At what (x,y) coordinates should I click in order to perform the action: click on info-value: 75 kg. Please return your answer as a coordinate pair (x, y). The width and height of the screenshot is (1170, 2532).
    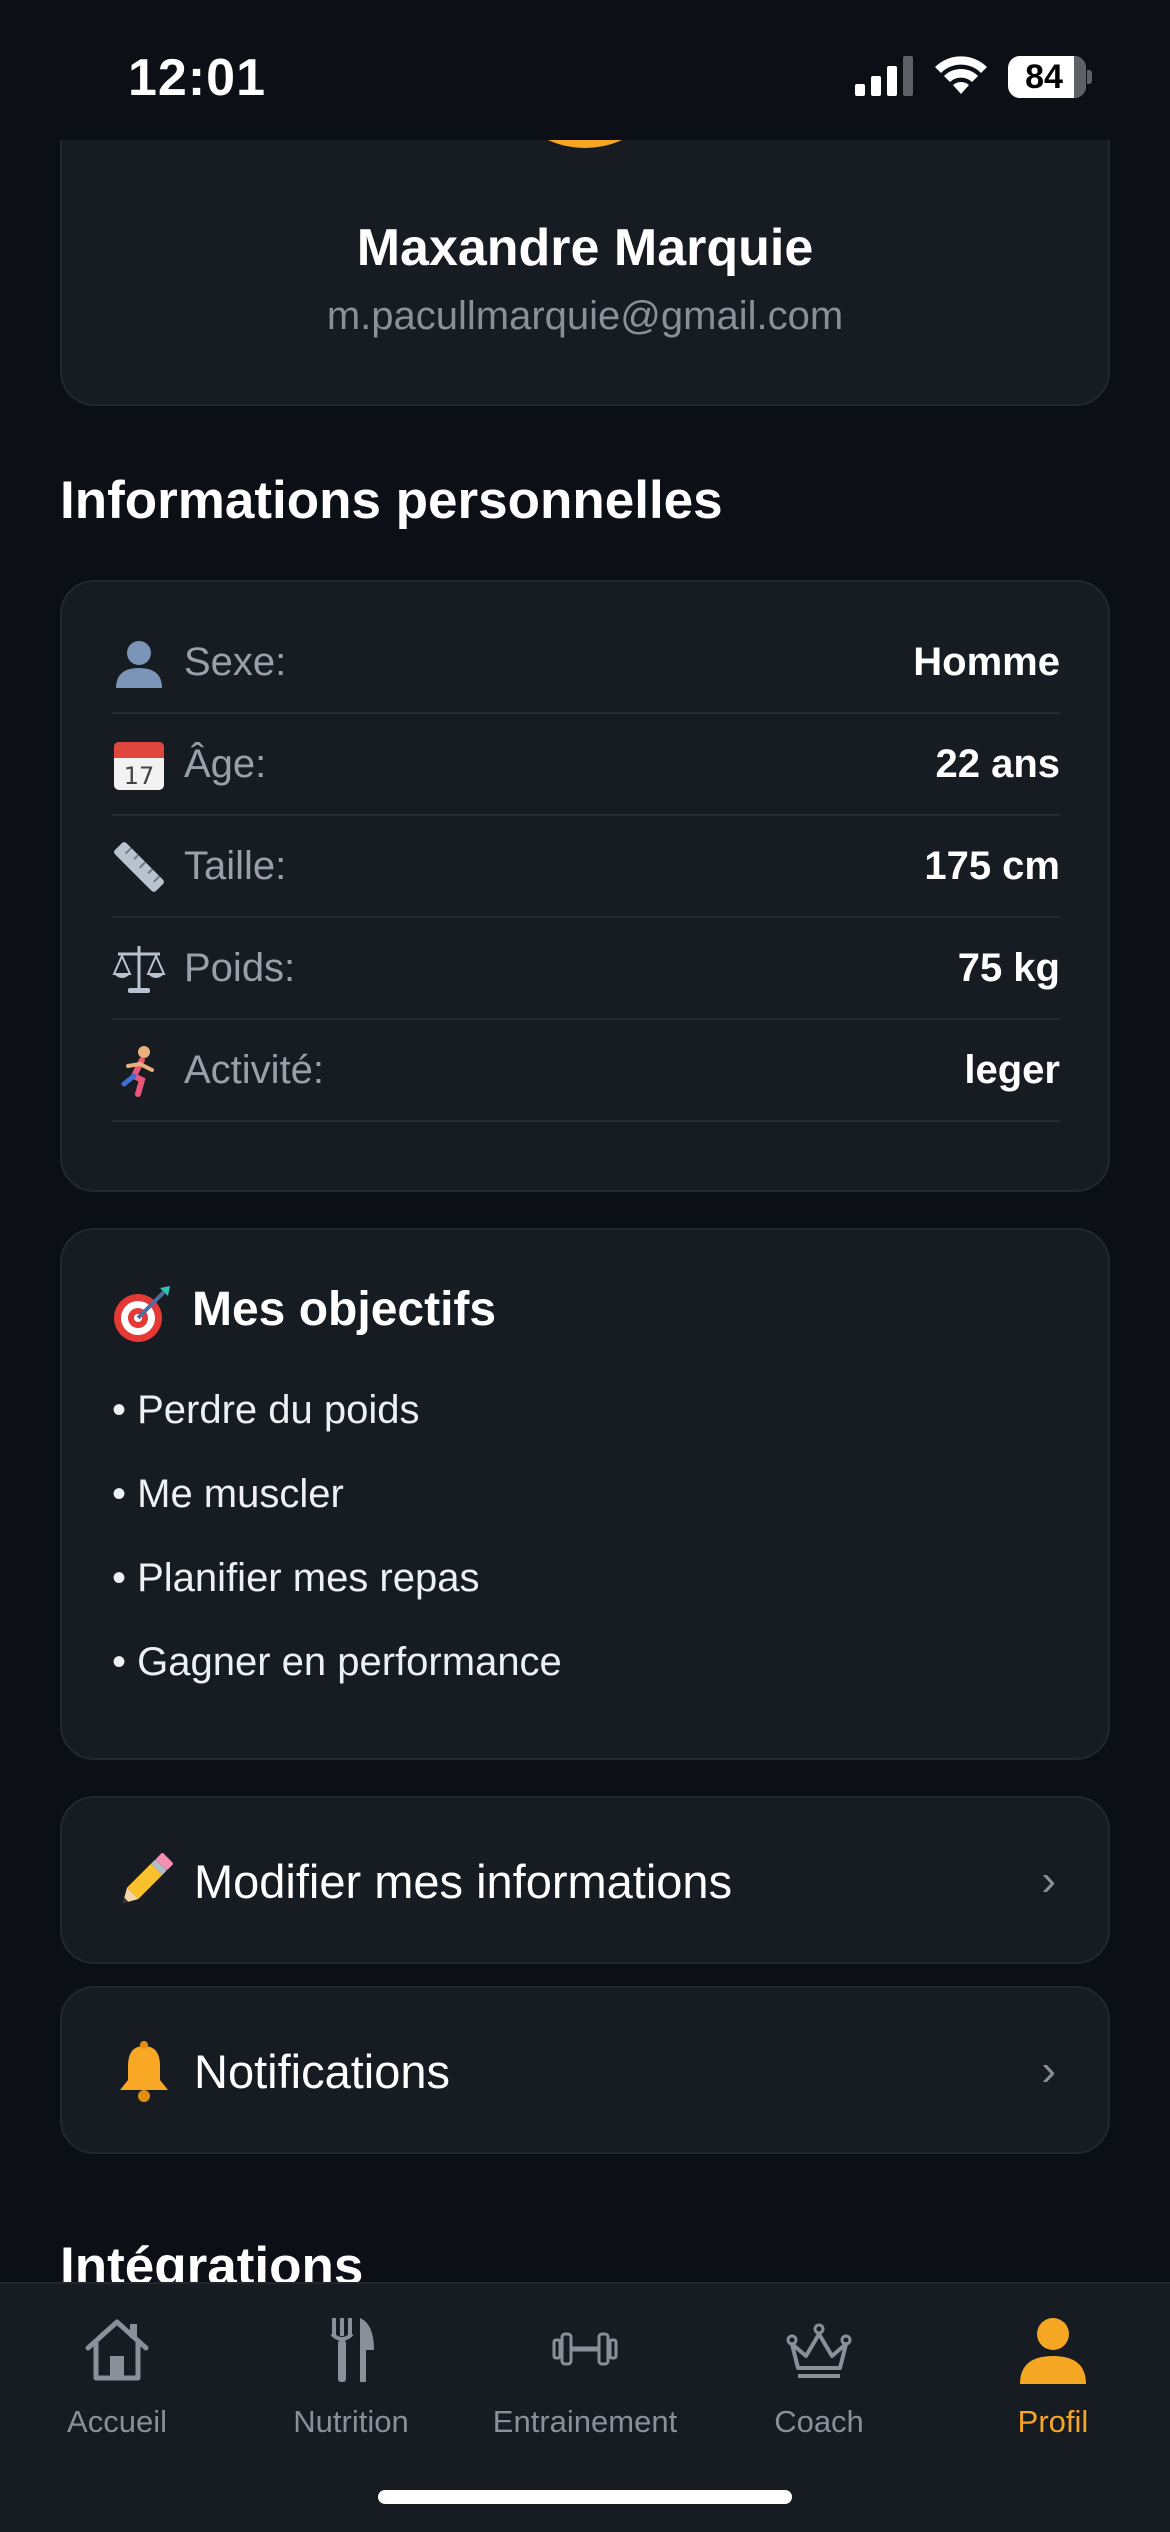
    Looking at the image, I should click on (1008, 968).